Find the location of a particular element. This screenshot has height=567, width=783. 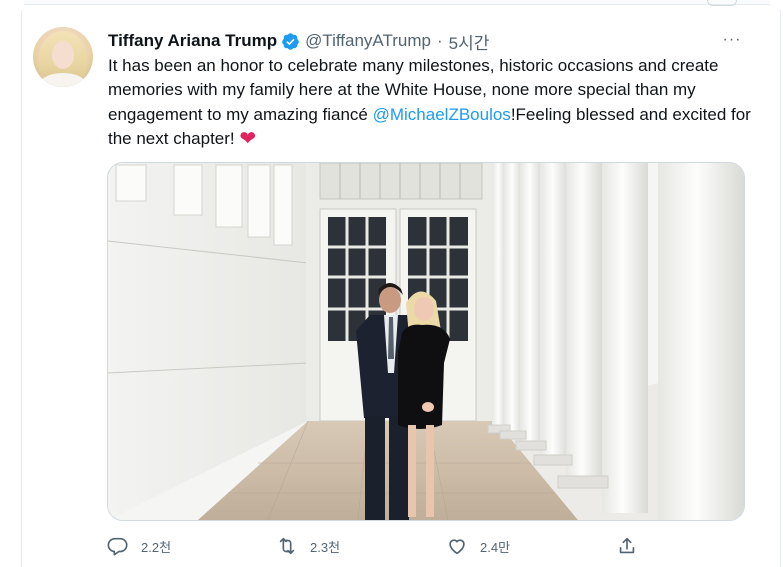

reply-button: 2.2천 is located at coordinates (139, 546).